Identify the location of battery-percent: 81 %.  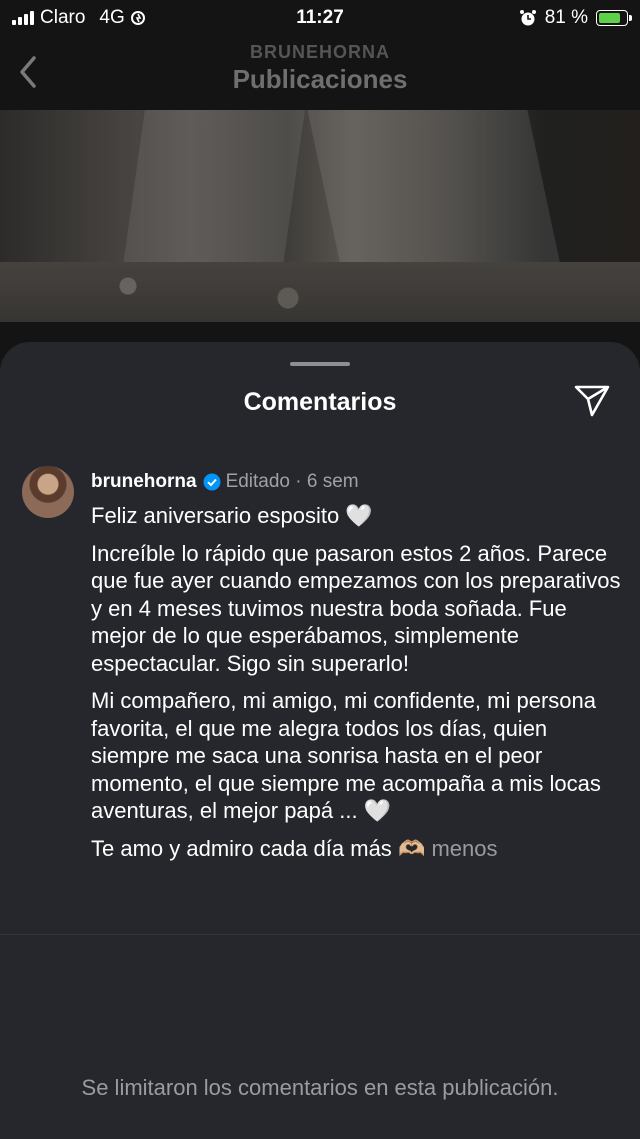
(566, 17).